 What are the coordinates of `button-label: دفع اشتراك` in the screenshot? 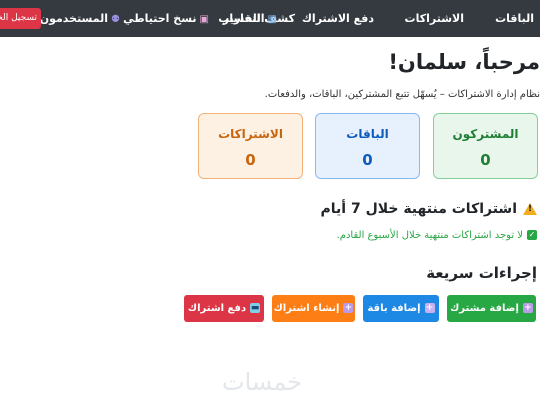 It's located at (217, 308).